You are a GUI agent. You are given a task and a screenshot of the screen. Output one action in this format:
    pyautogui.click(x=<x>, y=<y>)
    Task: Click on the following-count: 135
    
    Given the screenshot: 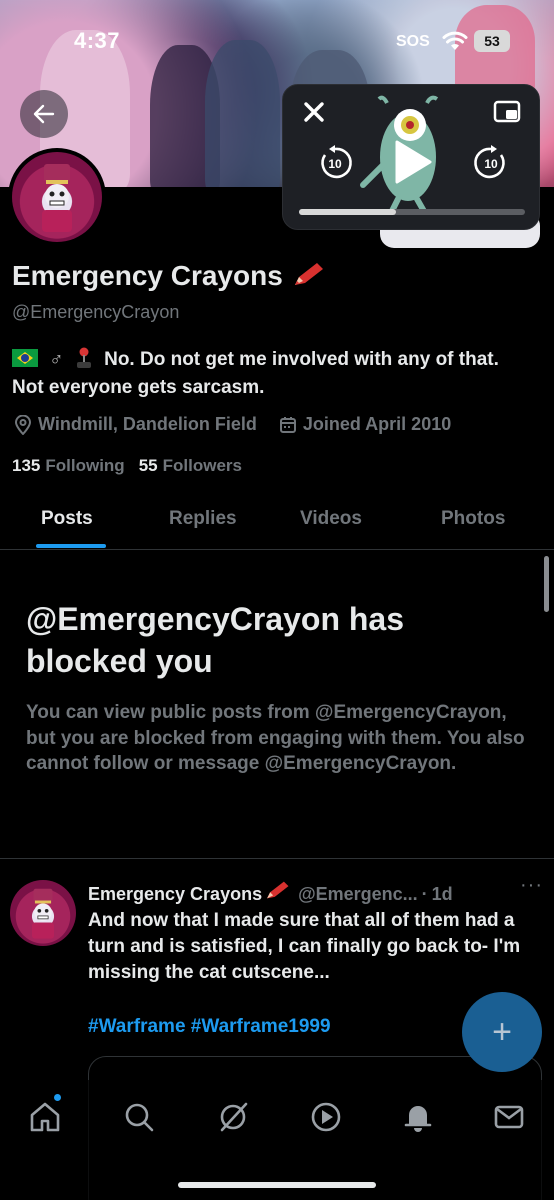 What is the action you would take?
    pyautogui.click(x=26, y=465)
    